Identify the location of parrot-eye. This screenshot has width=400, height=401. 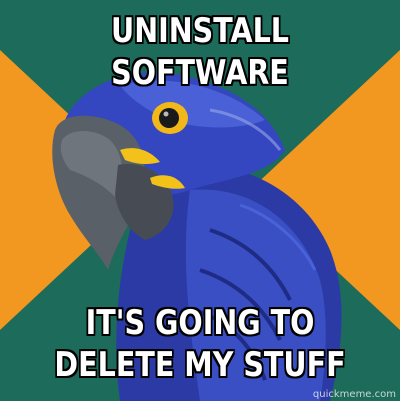
(169, 118).